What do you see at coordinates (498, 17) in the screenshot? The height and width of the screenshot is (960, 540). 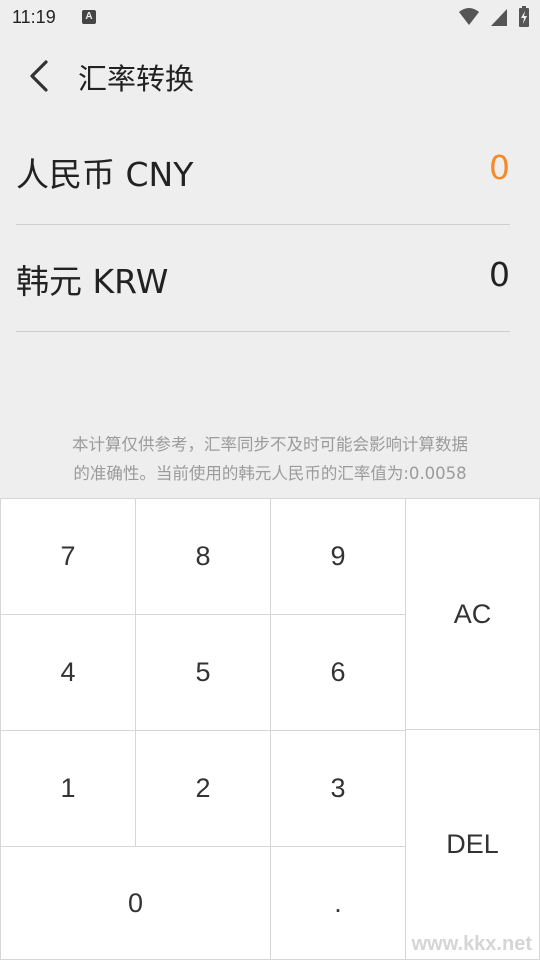 I see `signal-icon` at bounding box center [498, 17].